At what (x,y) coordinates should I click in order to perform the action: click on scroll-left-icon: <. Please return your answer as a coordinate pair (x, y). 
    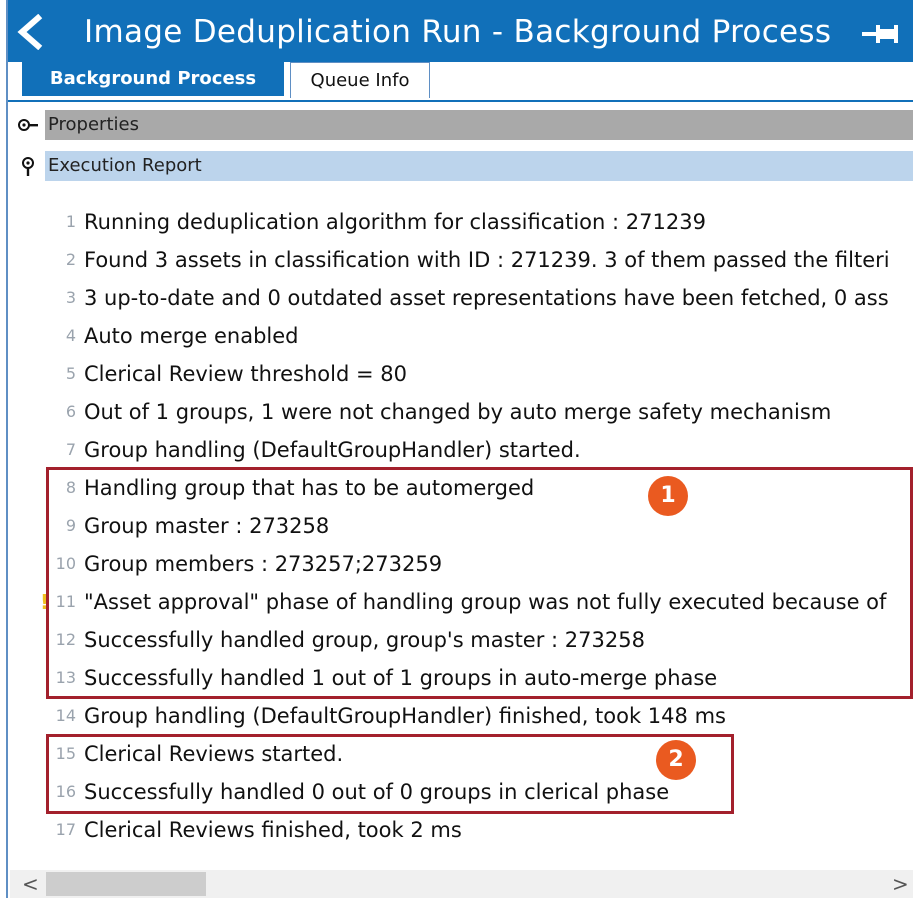
    Looking at the image, I should click on (30, 884).